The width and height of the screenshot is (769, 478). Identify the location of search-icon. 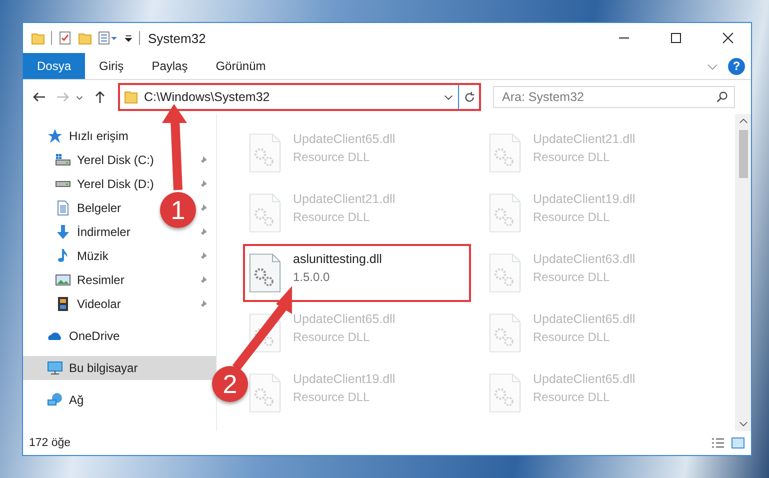
(722, 97).